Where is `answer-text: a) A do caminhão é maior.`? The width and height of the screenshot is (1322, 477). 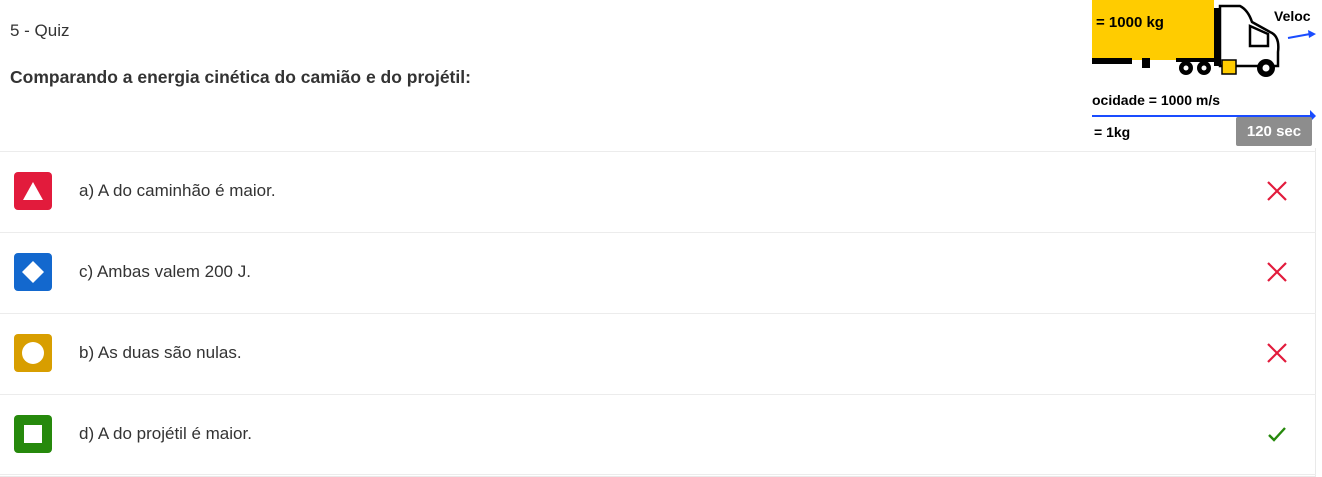 answer-text: a) A do caminhão é maior. is located at coordinates (177, 190).